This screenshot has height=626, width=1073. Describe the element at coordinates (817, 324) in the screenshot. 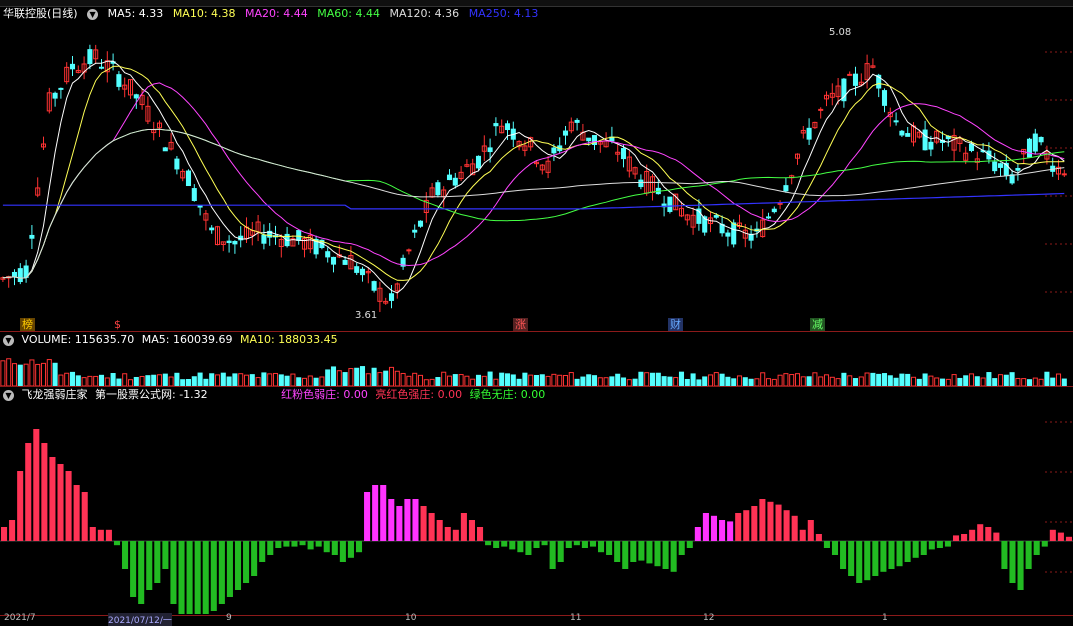

I see `event-tag-jian: 减` at that location.